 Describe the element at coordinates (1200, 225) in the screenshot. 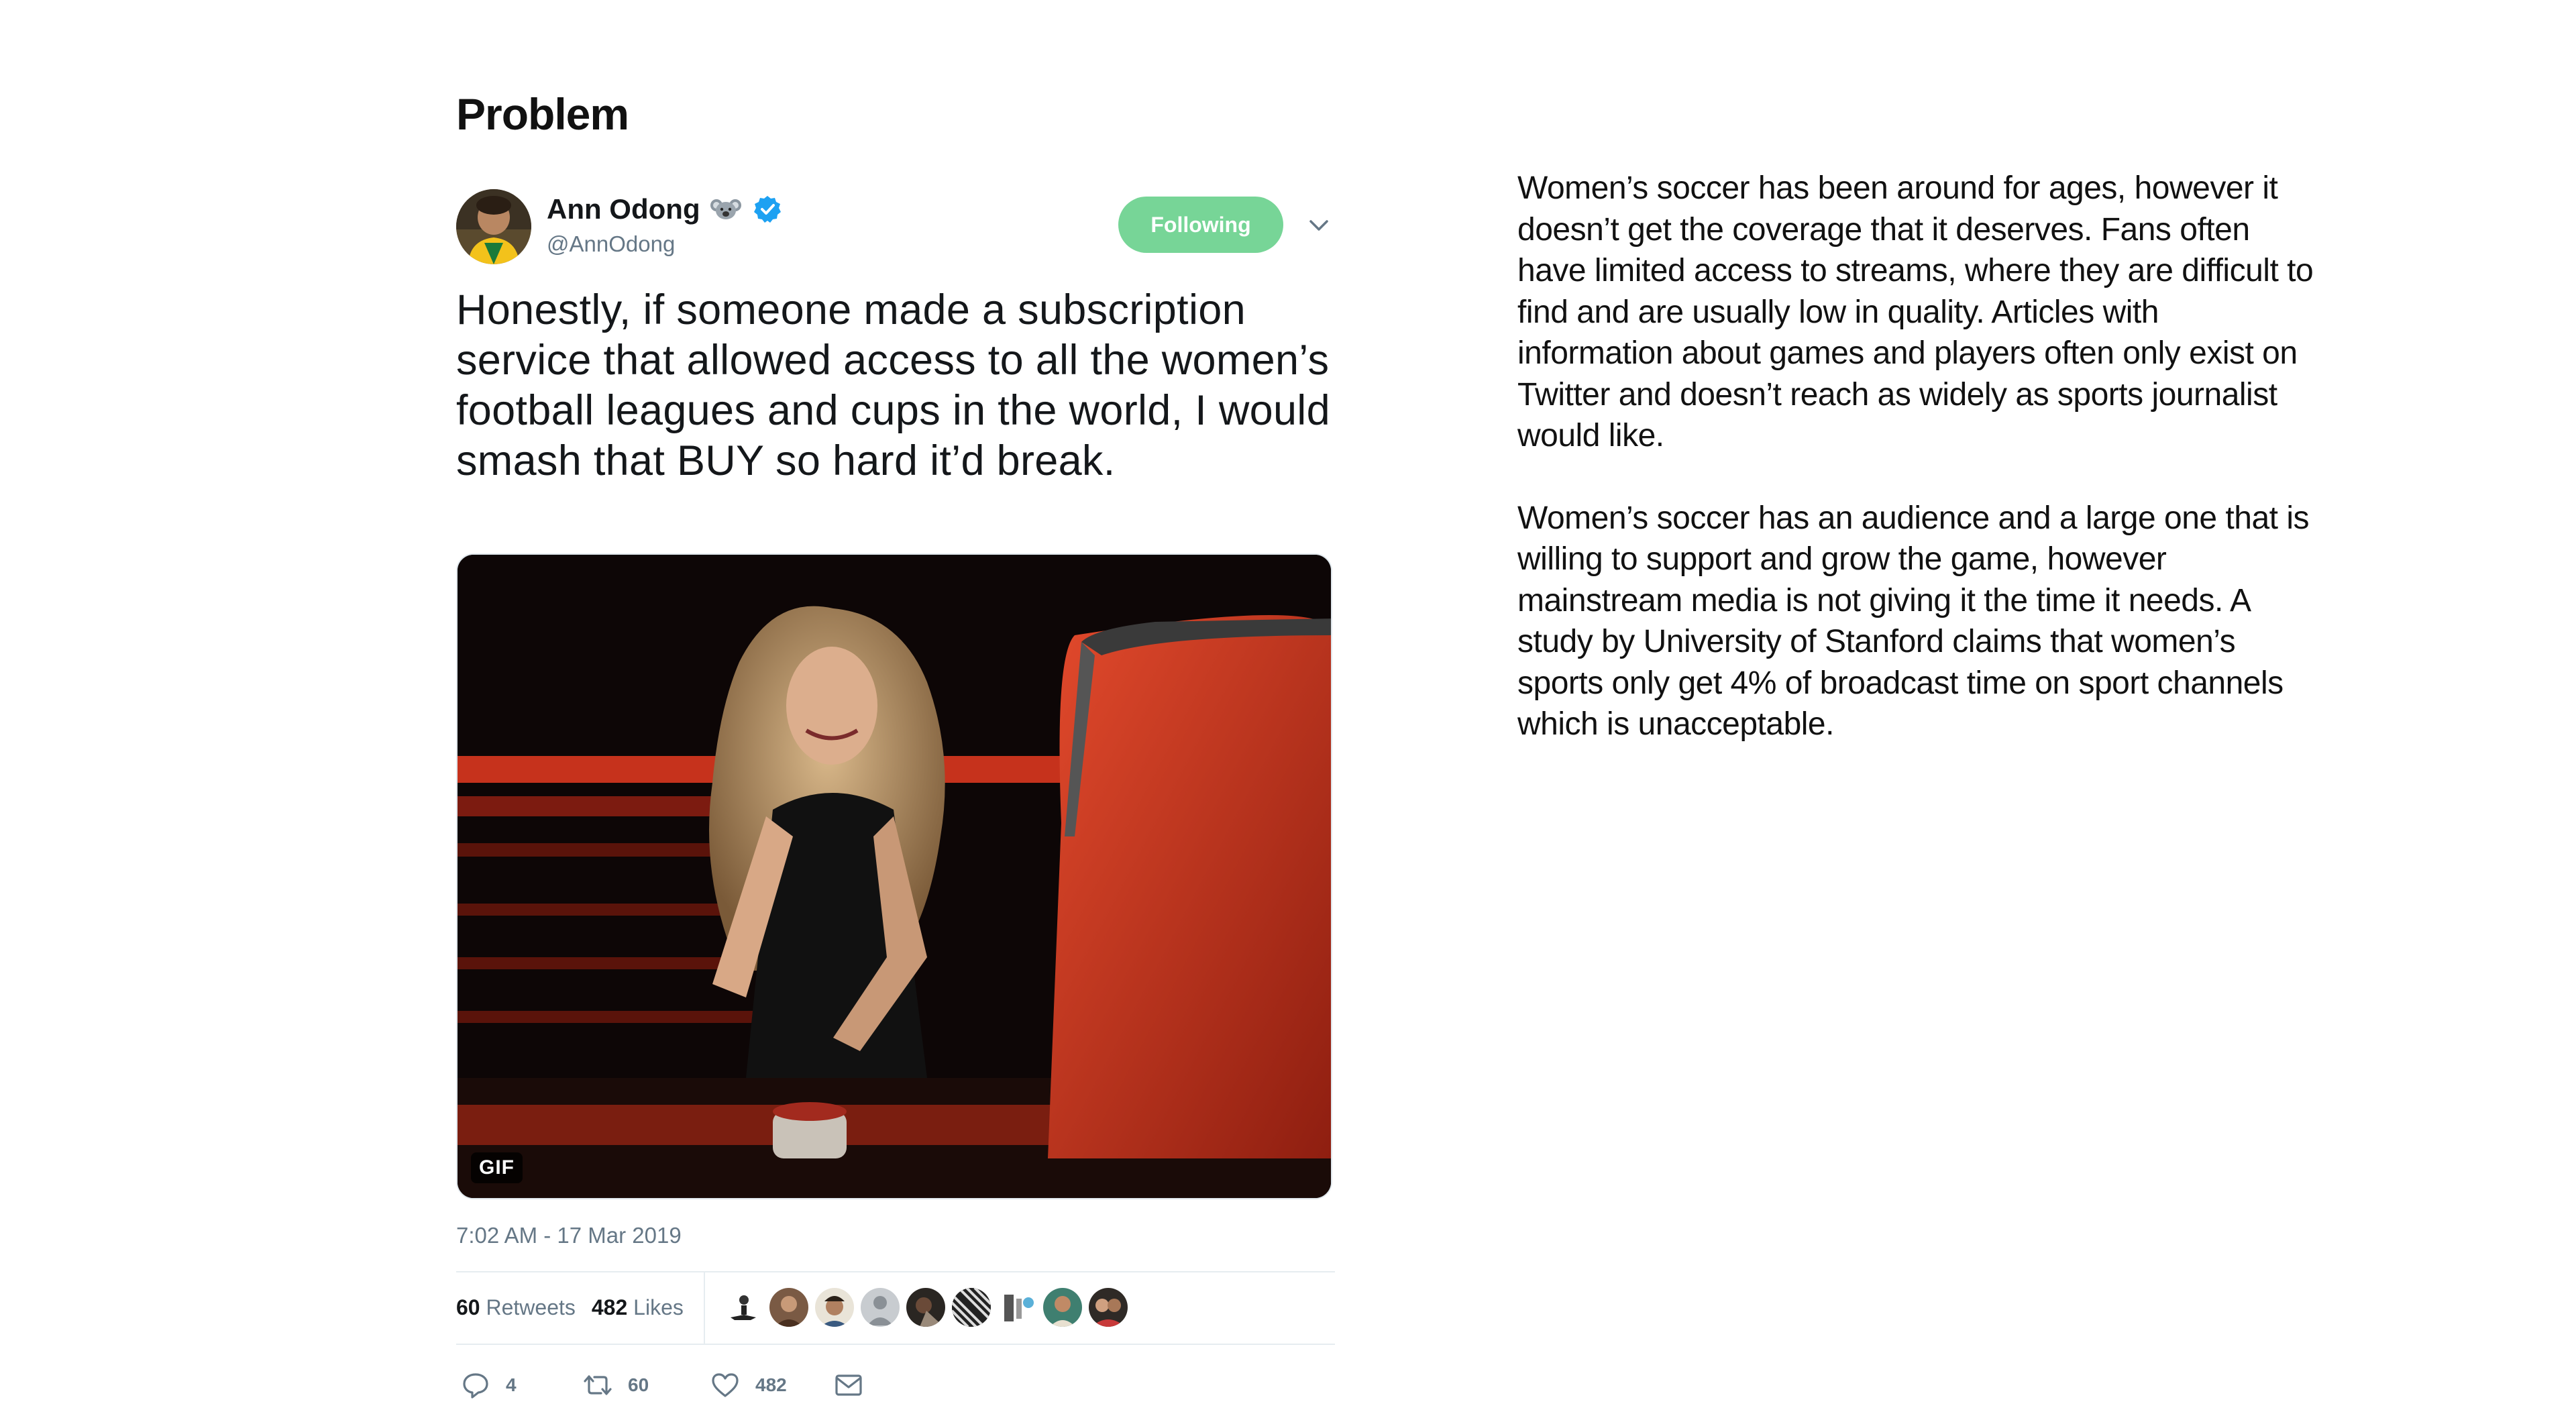

I see `following-button: Following` at that location.